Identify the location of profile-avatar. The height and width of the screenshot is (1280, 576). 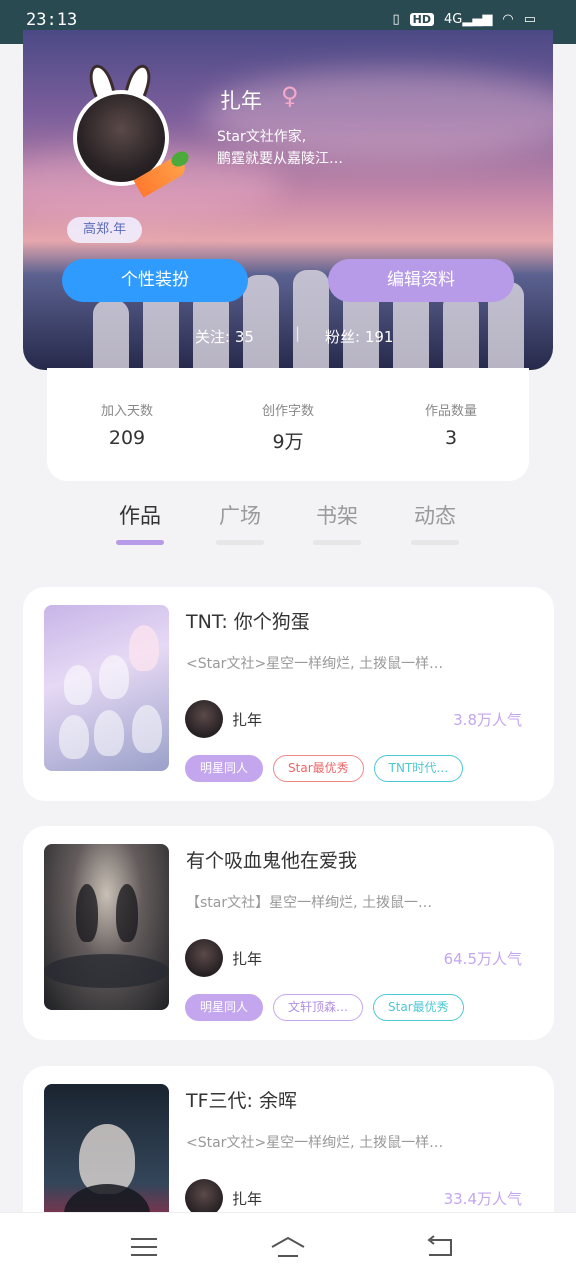
(132, 129).